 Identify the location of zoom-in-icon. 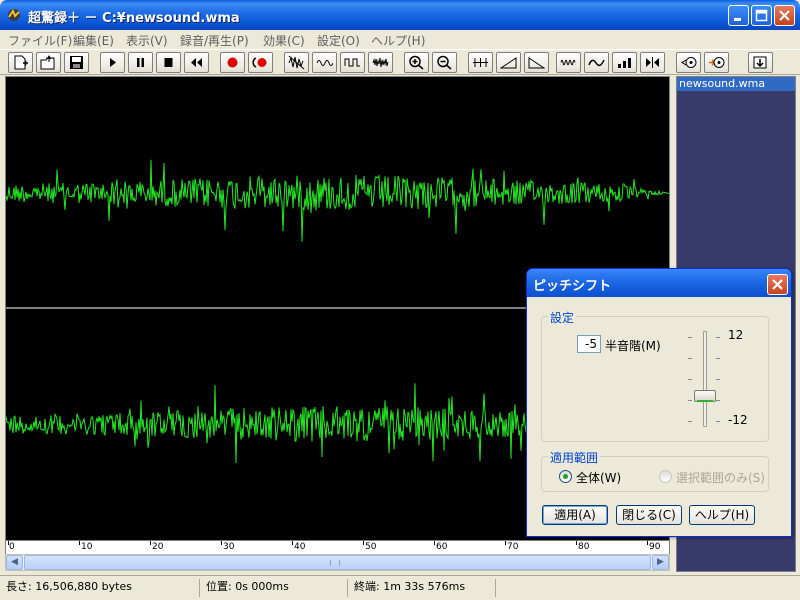
(416, 62).